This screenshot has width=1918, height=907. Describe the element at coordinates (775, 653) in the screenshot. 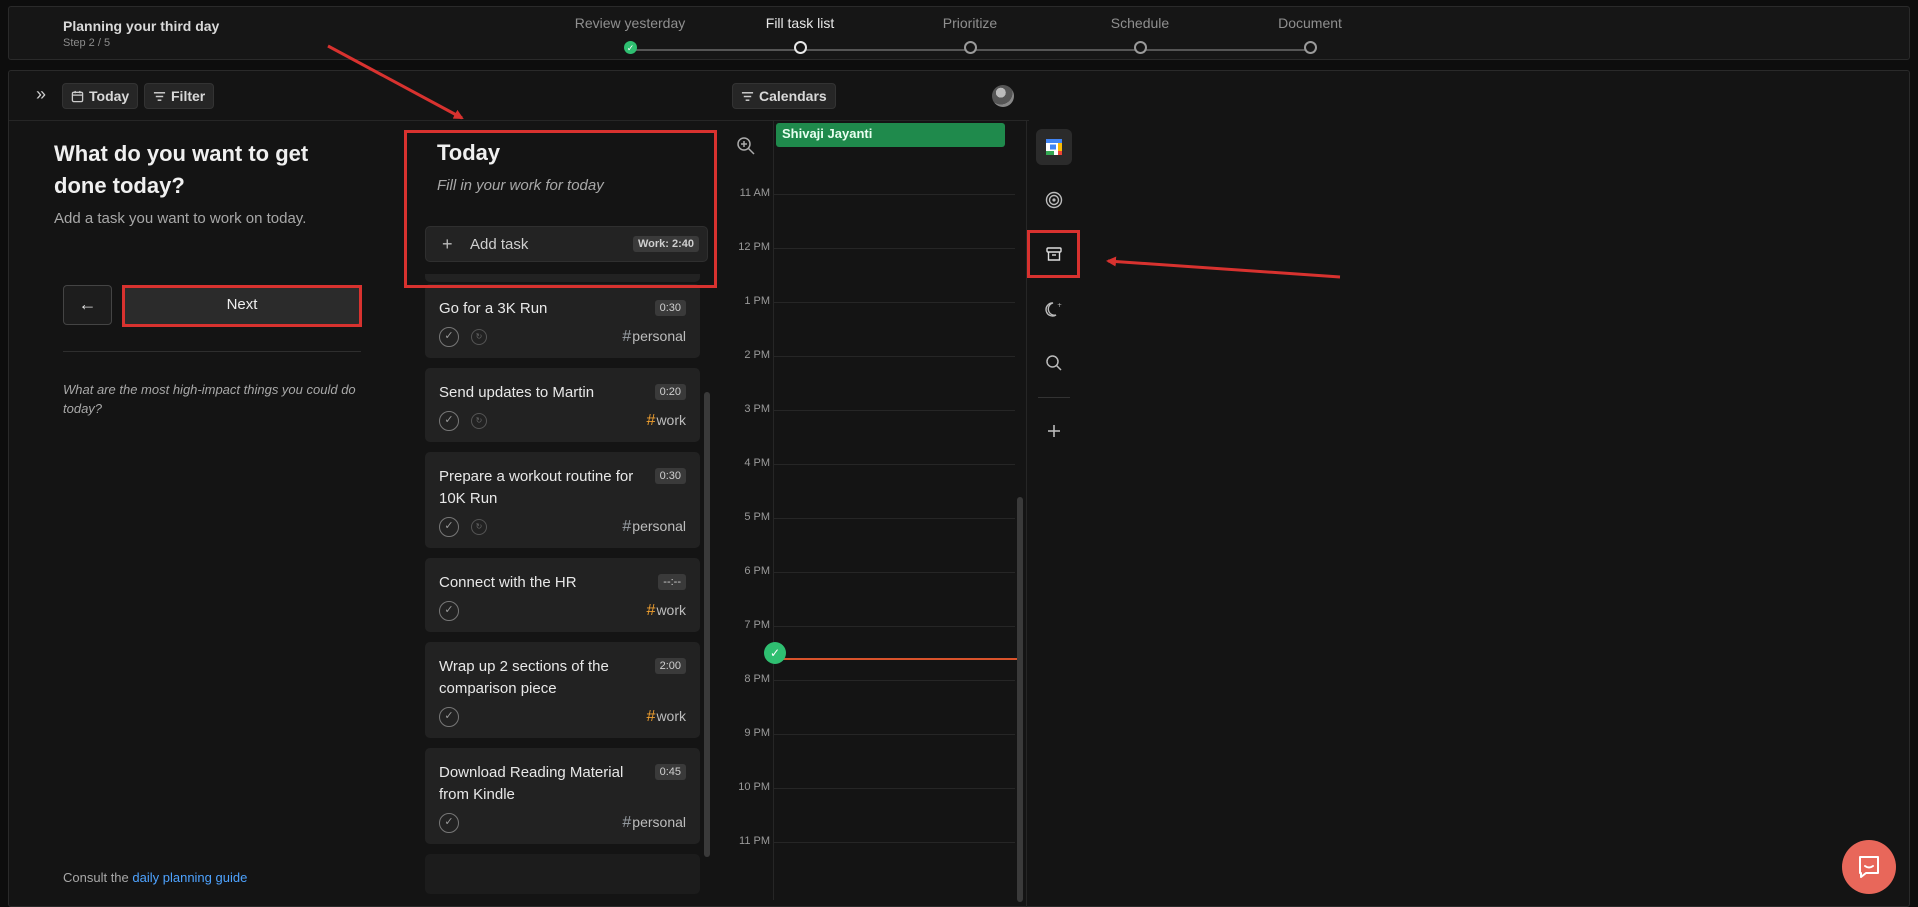

I see `check-icon: ✓` at that location.